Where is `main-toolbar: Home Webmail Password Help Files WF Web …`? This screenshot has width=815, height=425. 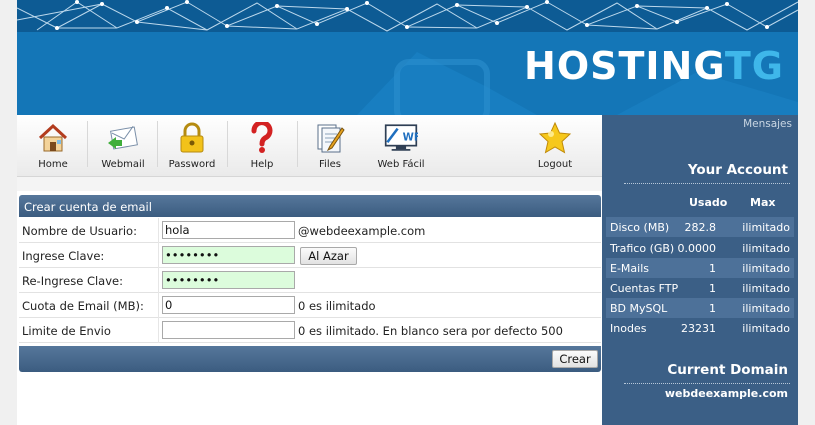
main-toolbar: Home Webmail Password Help Files WF Web … is located at coordinates (309, 146).